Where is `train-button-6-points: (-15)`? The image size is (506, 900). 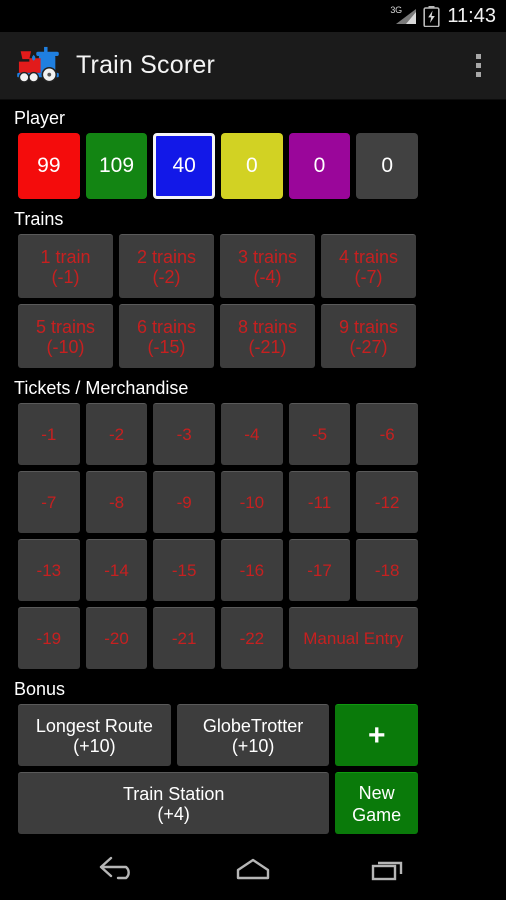 train-button-6-points: (-15) is located at coordinates (166, 346).